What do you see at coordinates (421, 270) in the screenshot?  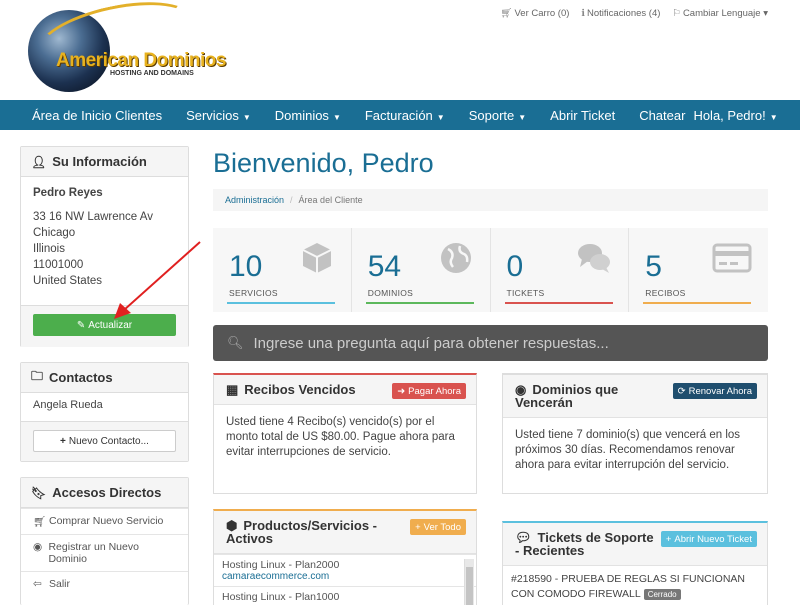 I see `stat-domains: 54 DOMINIOS` at bounding box center [421, 270].